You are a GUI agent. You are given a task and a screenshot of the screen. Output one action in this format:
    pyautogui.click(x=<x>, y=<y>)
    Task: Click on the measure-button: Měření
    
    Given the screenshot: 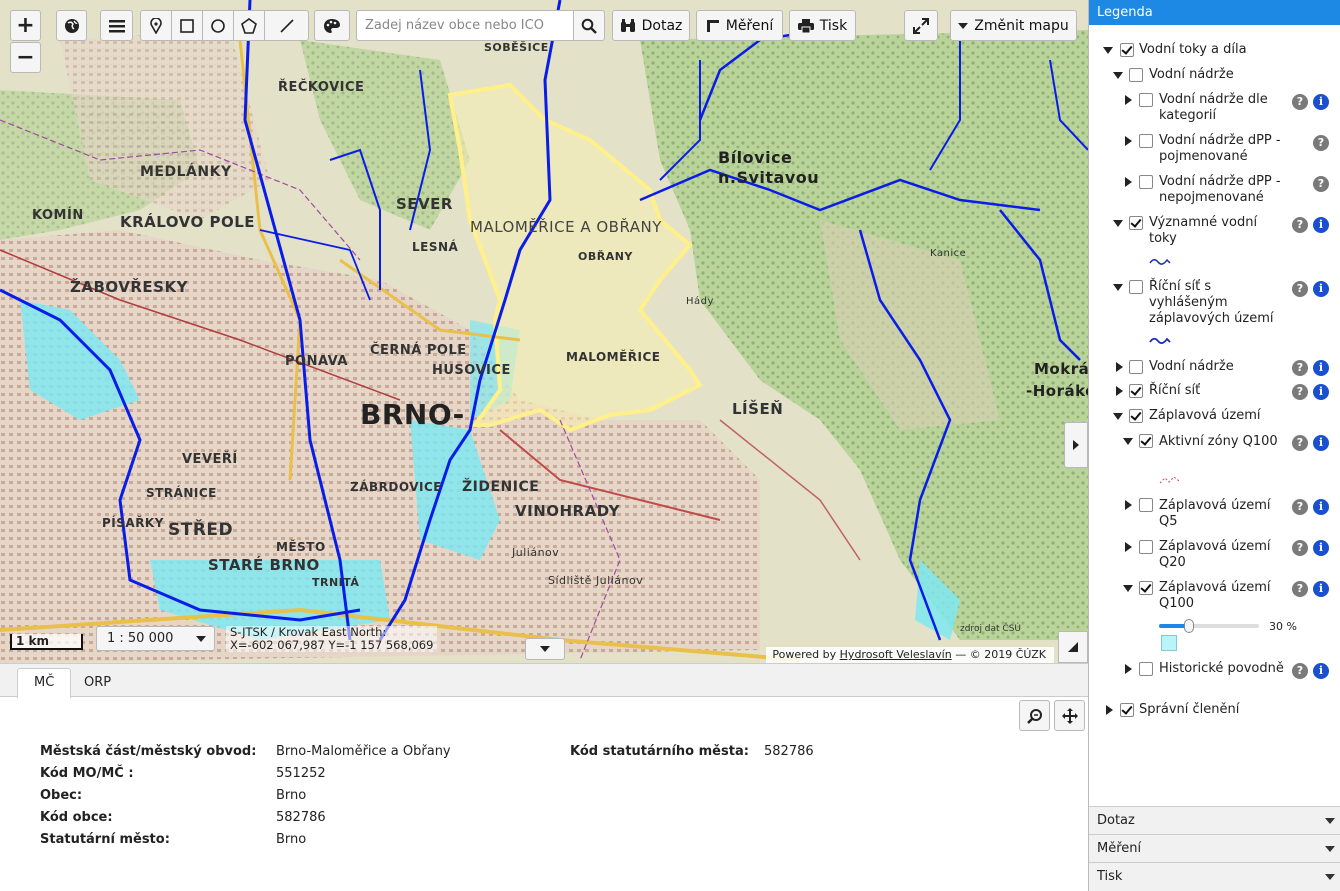 What is the action you would take?
    pyautogui.click(x=739, y=25)
    